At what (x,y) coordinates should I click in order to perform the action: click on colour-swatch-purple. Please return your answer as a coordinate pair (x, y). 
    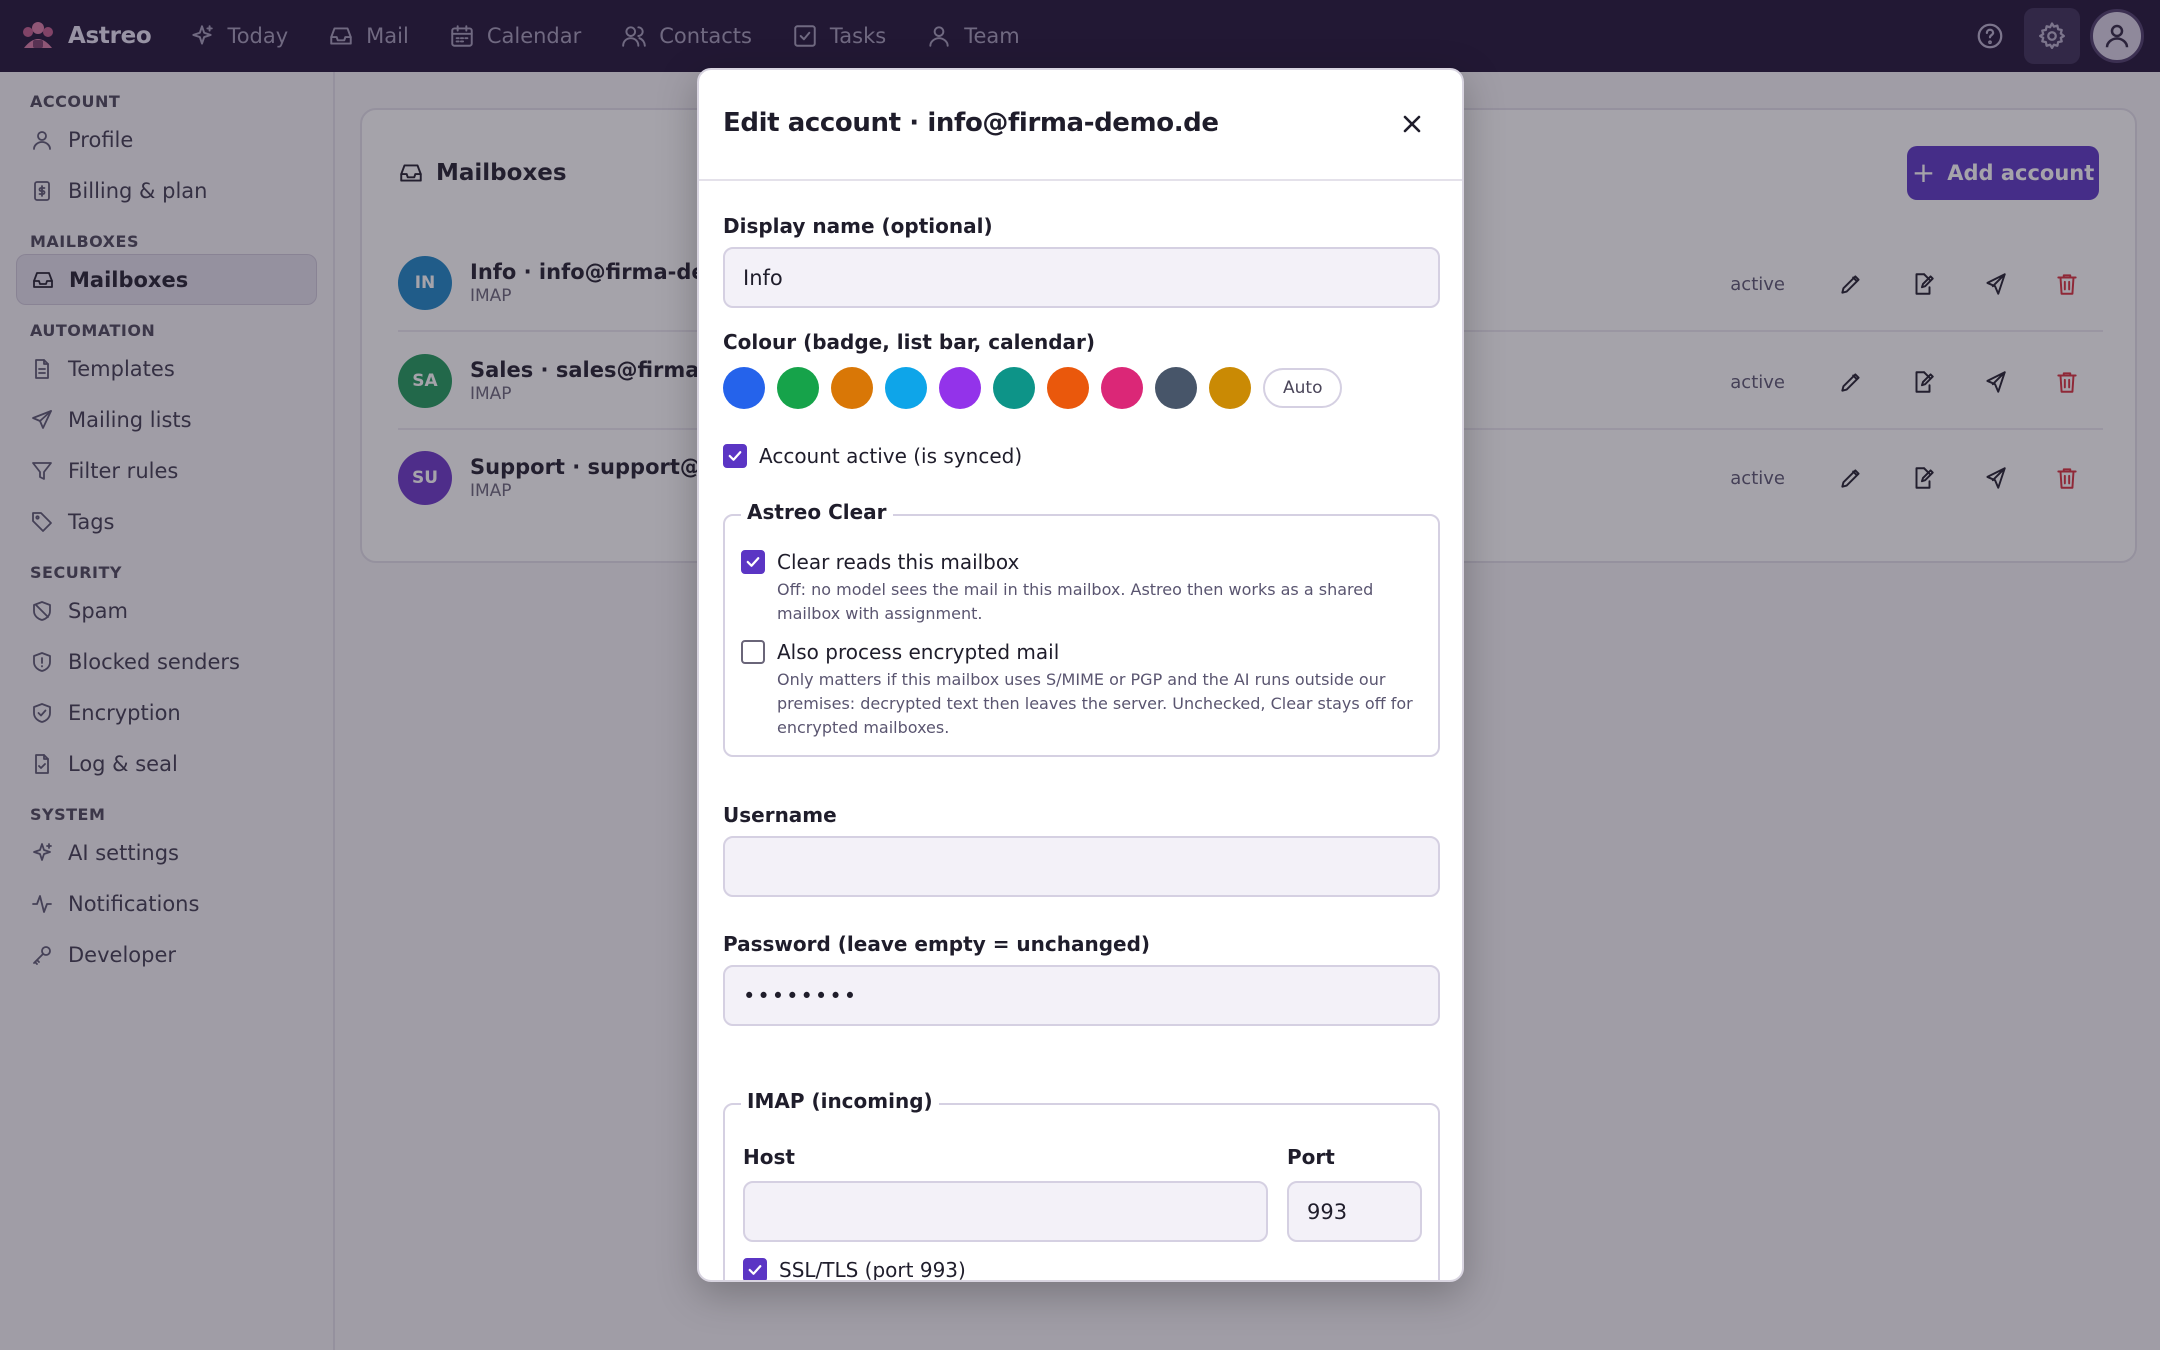
    Looking at the image, I should click on (960, 388).